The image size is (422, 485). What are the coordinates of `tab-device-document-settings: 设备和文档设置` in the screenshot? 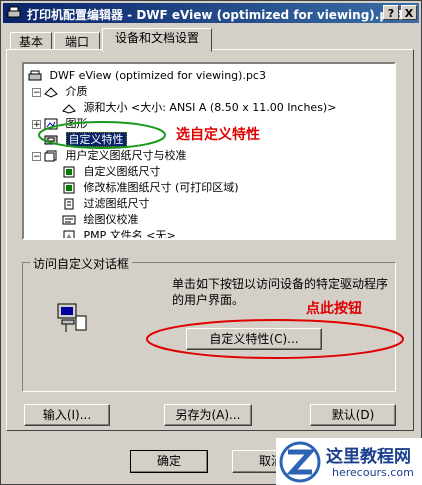 It's located at (157, 40).